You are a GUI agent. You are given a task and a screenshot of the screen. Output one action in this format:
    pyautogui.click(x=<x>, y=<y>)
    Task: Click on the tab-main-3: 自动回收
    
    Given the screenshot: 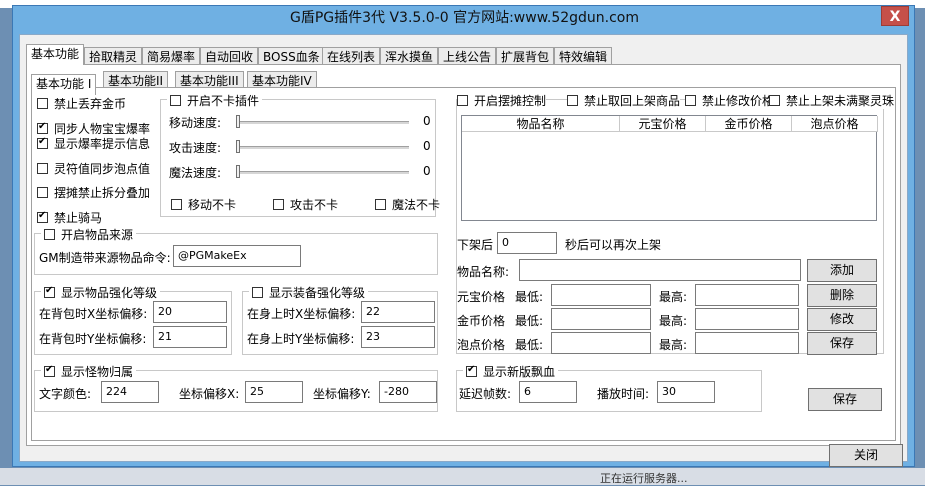 What is the action you would take?
    pyautogui.click(x=229, y=56)
    